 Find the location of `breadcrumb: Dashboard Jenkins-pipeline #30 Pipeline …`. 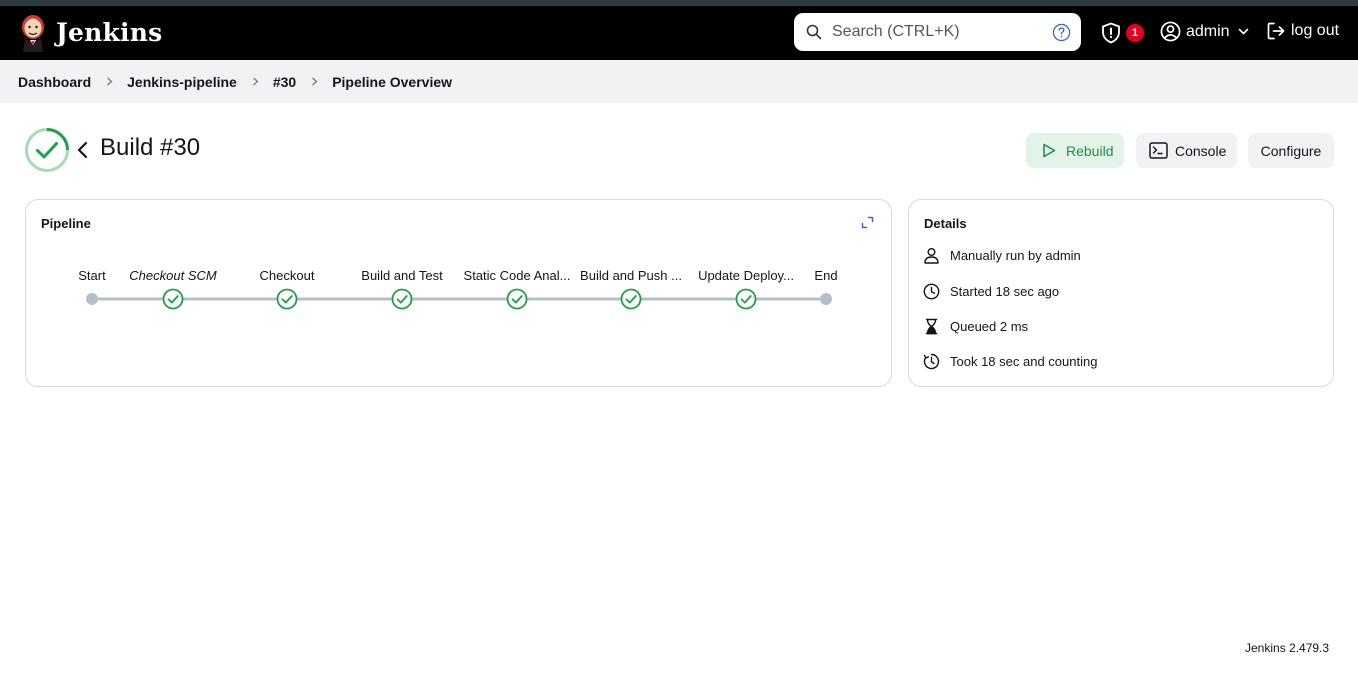

breadcrumb: Dashboard Jenkins-pipeline #30 Pipeline … is located at coordinates (679, 81).